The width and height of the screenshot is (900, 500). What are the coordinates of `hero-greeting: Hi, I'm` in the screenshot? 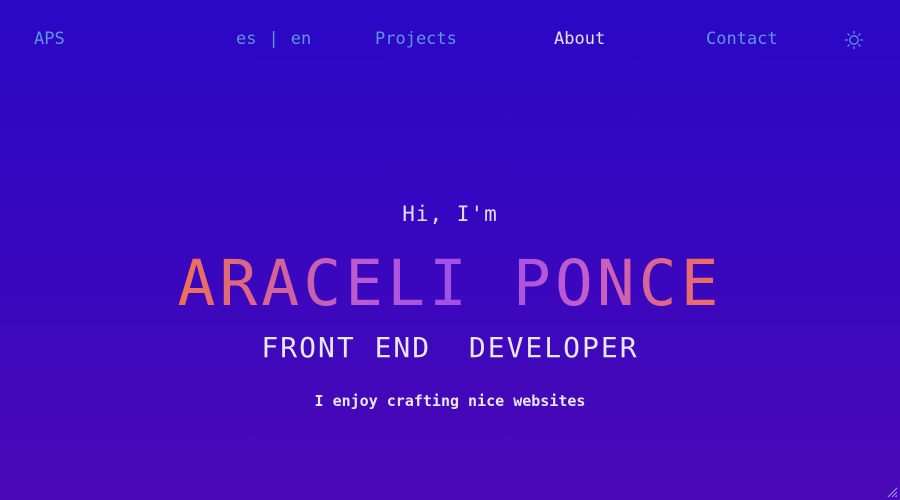 It's located at (450, 214).